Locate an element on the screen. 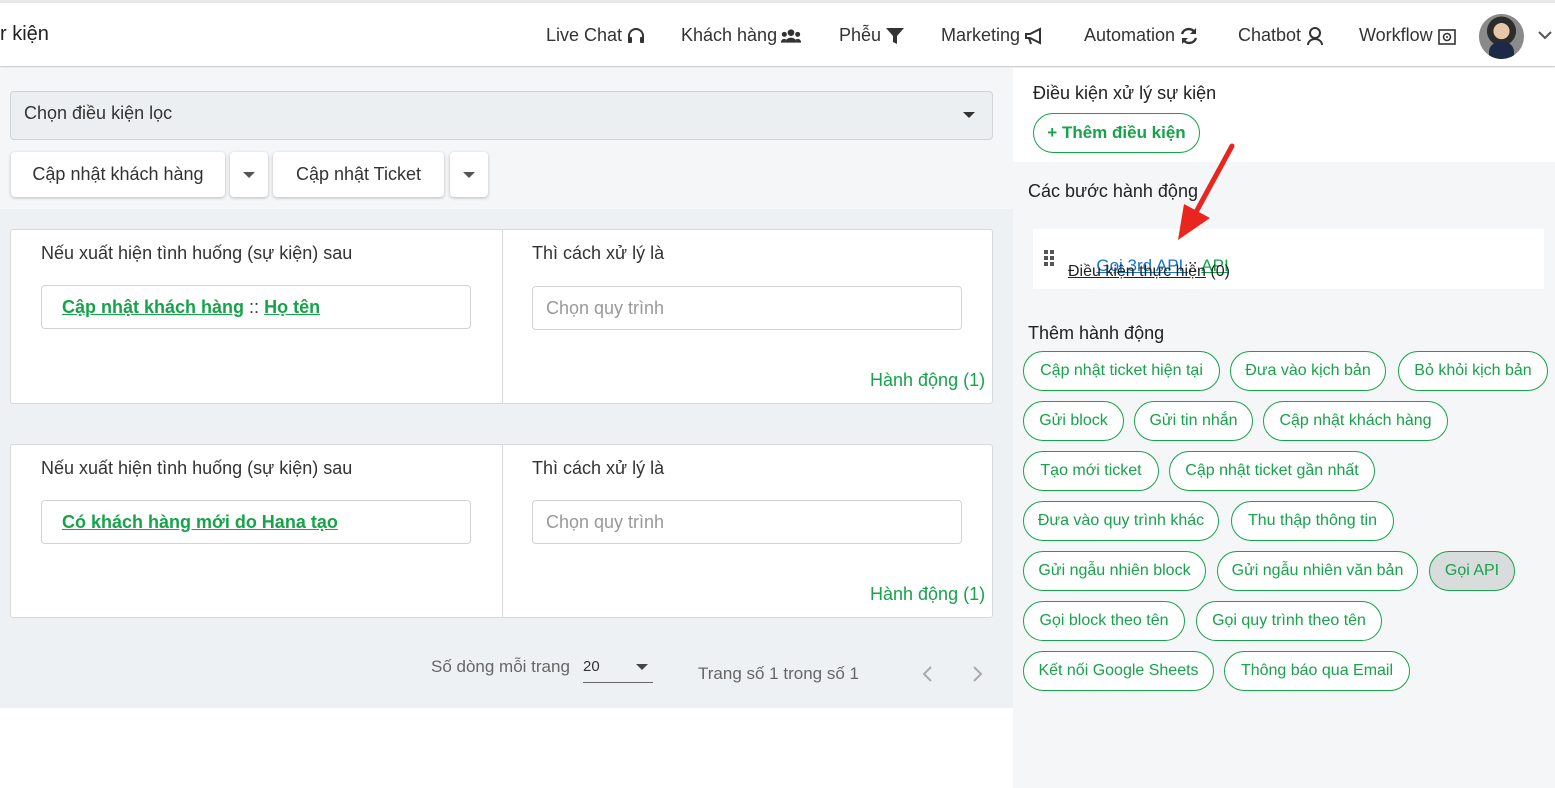 The image size is (1555, 788). nav-label: Automation is located at coordinates (1130, 35).